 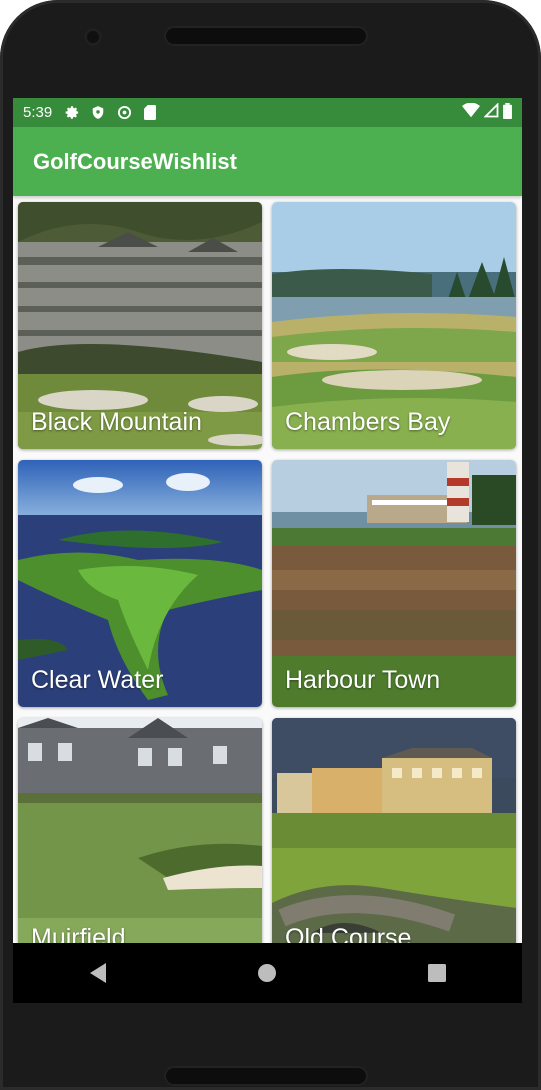 I want to click on course-card-old-course: Old Course, so click(x=394, y=841).